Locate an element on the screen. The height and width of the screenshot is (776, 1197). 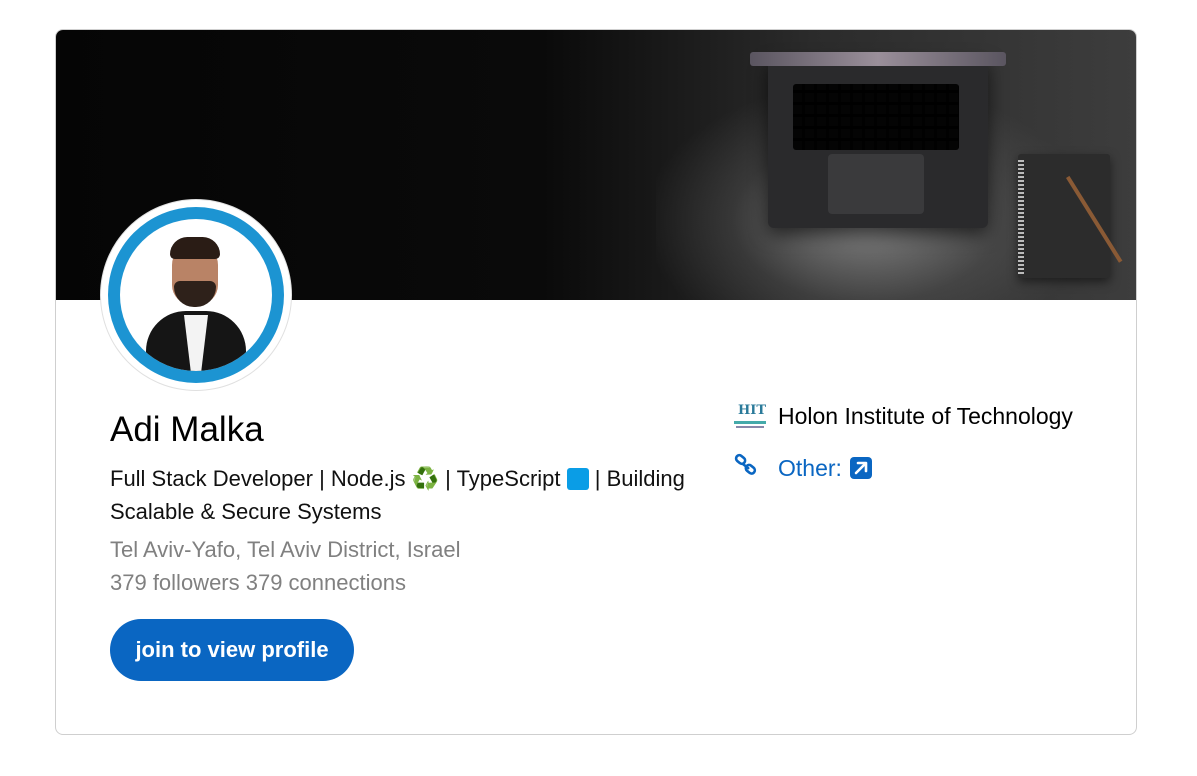
join-to-view-profile-button: join to view profile is located at coordinates (232, 650).